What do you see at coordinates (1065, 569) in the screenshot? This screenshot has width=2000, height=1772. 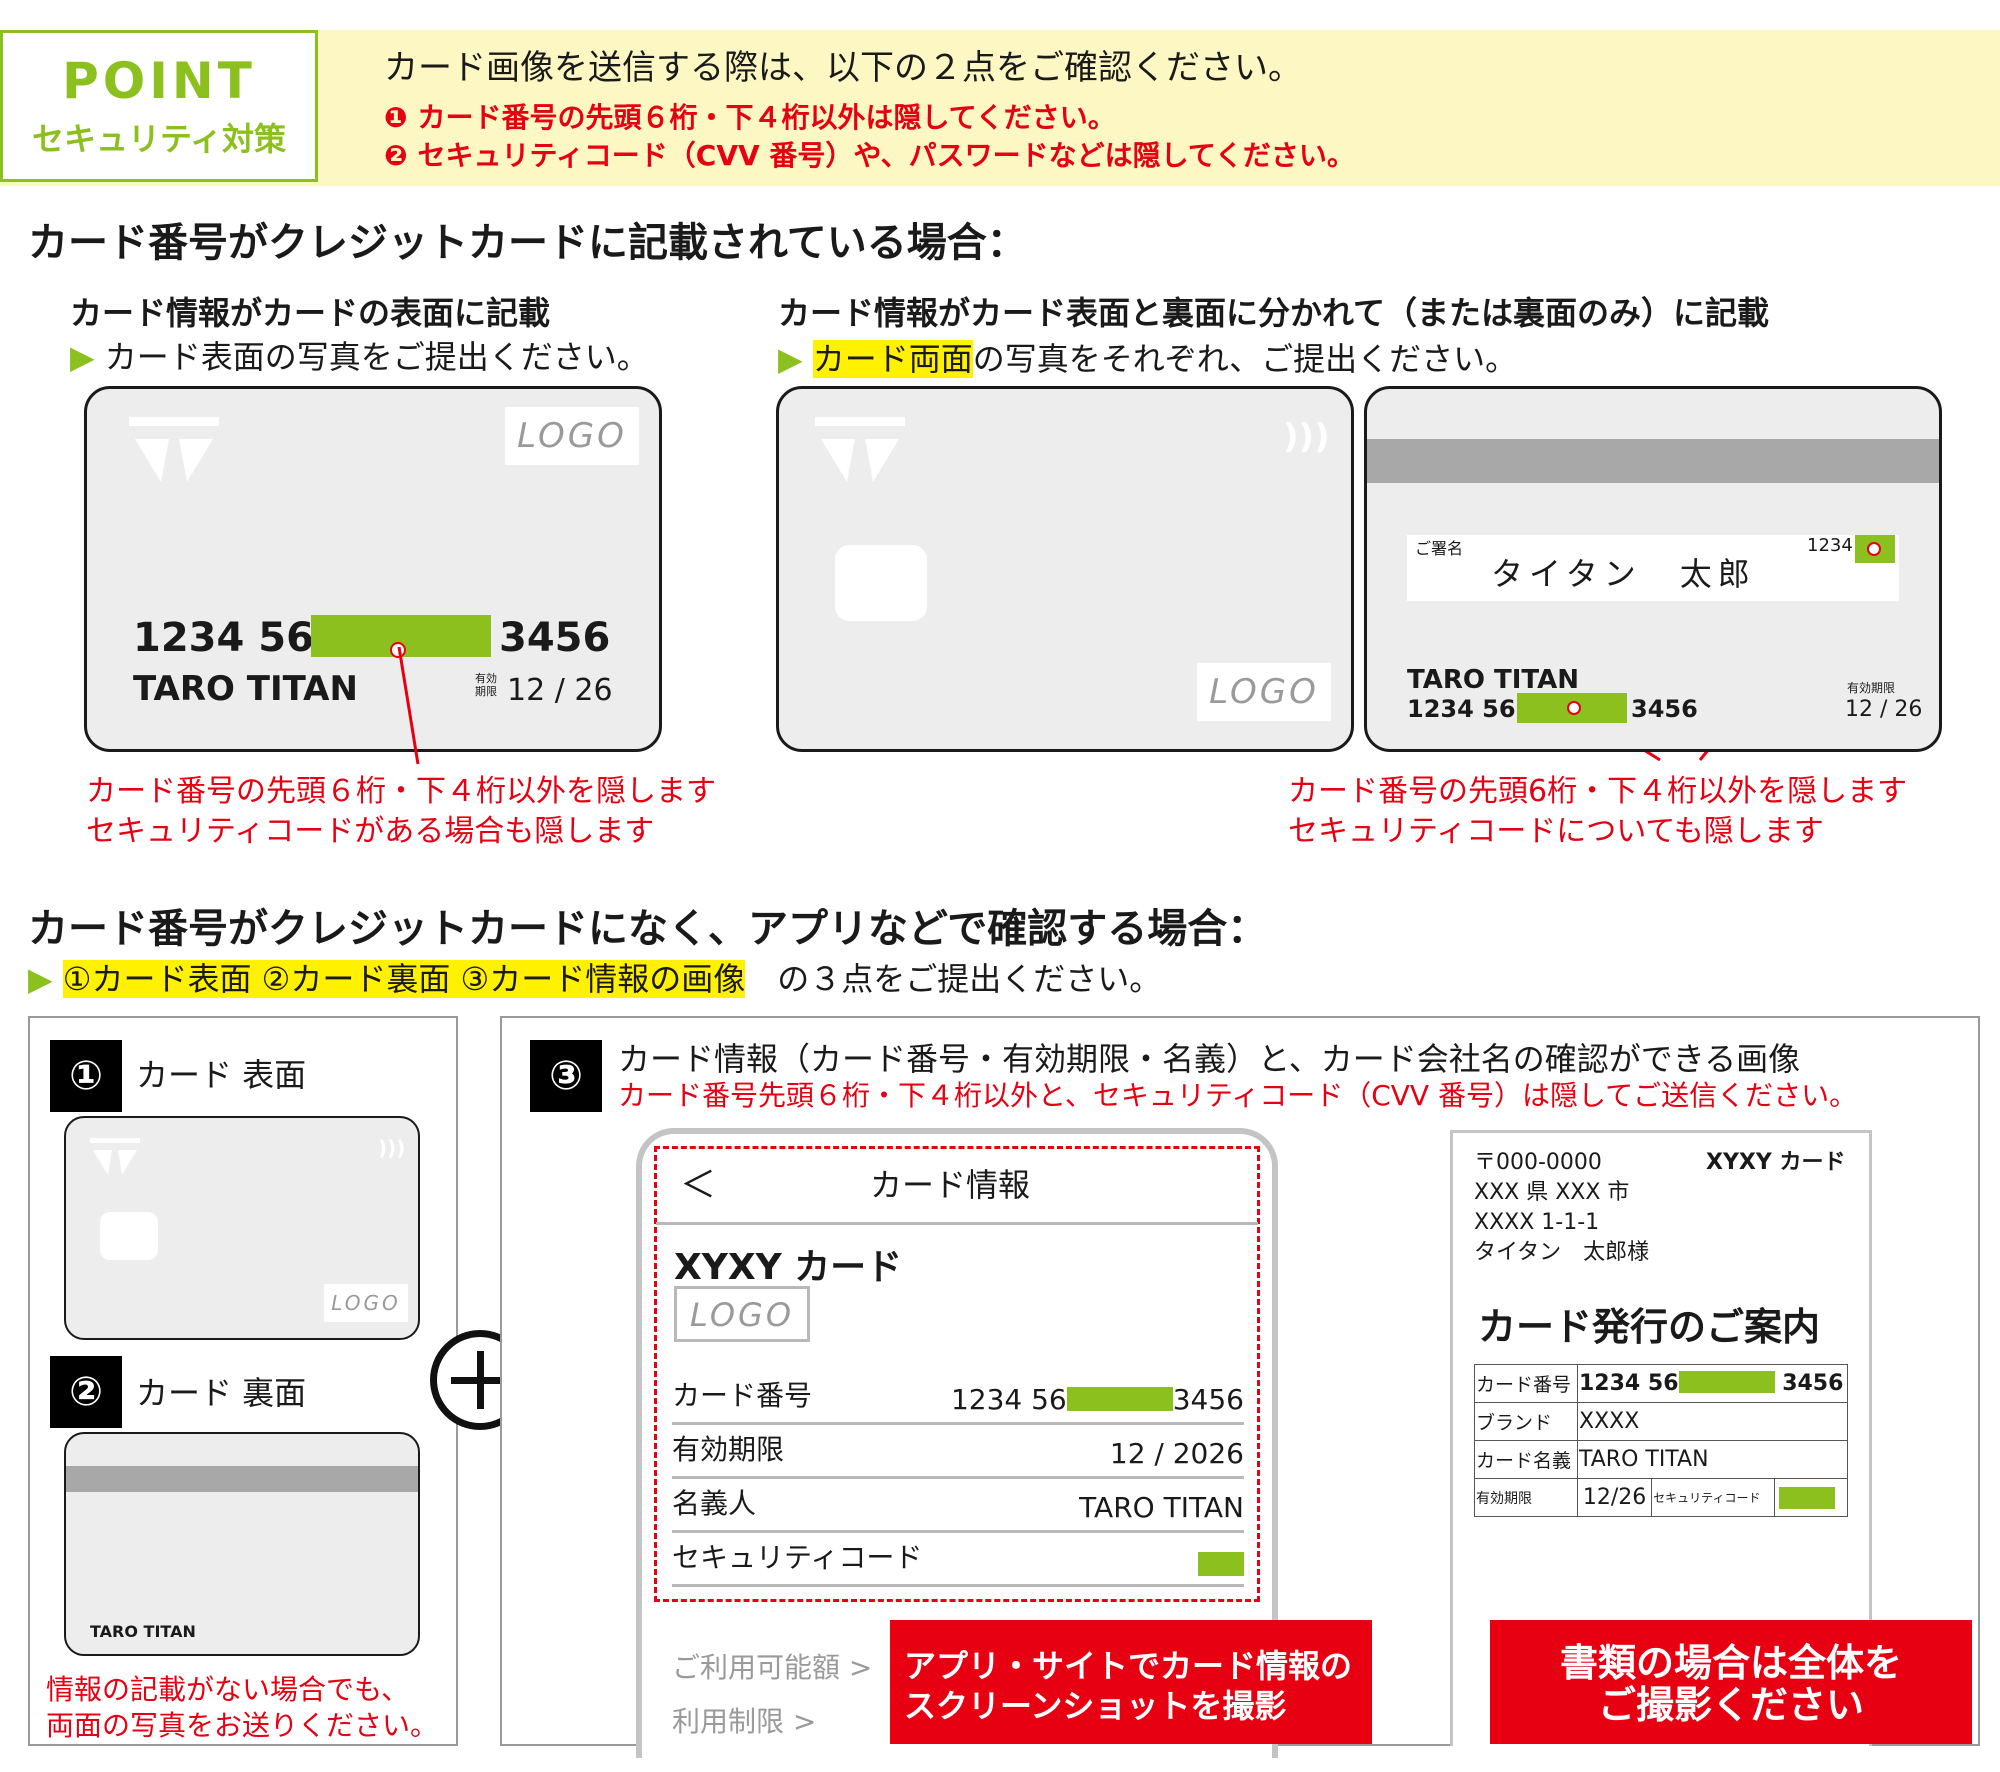 I see `card-front-no-number: ))) LOGO` at bounding box center [1065, 569].